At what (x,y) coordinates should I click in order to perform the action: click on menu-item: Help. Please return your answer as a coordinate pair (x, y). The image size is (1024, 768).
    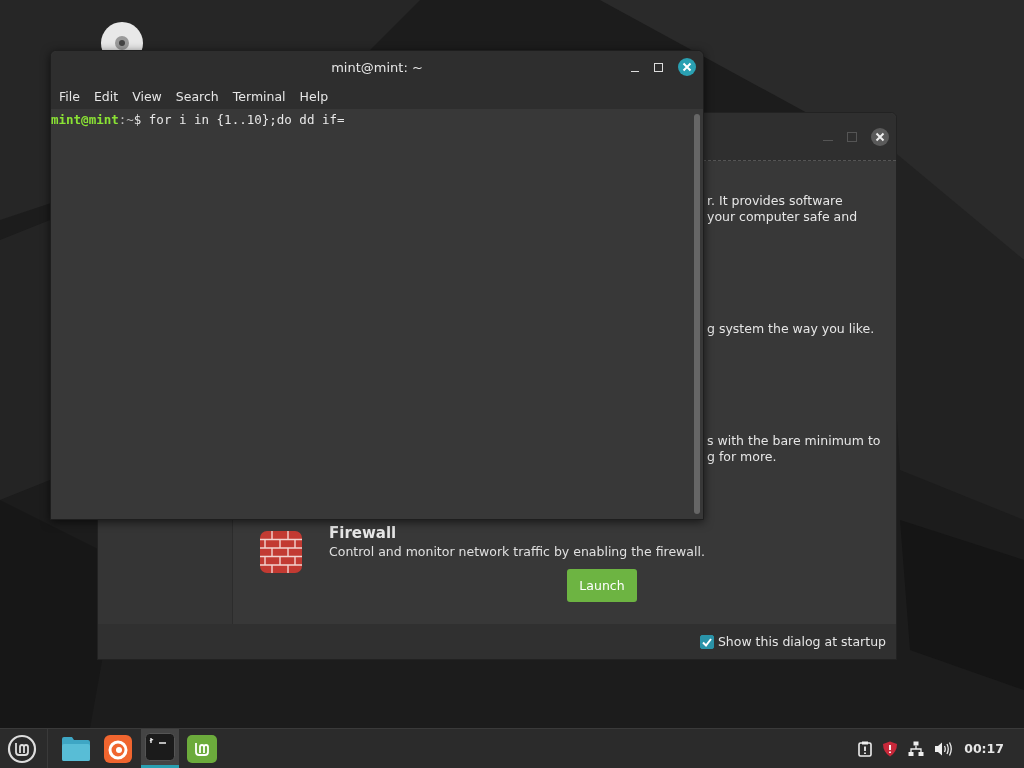
    Looking at the image, I should click on (314, 96).